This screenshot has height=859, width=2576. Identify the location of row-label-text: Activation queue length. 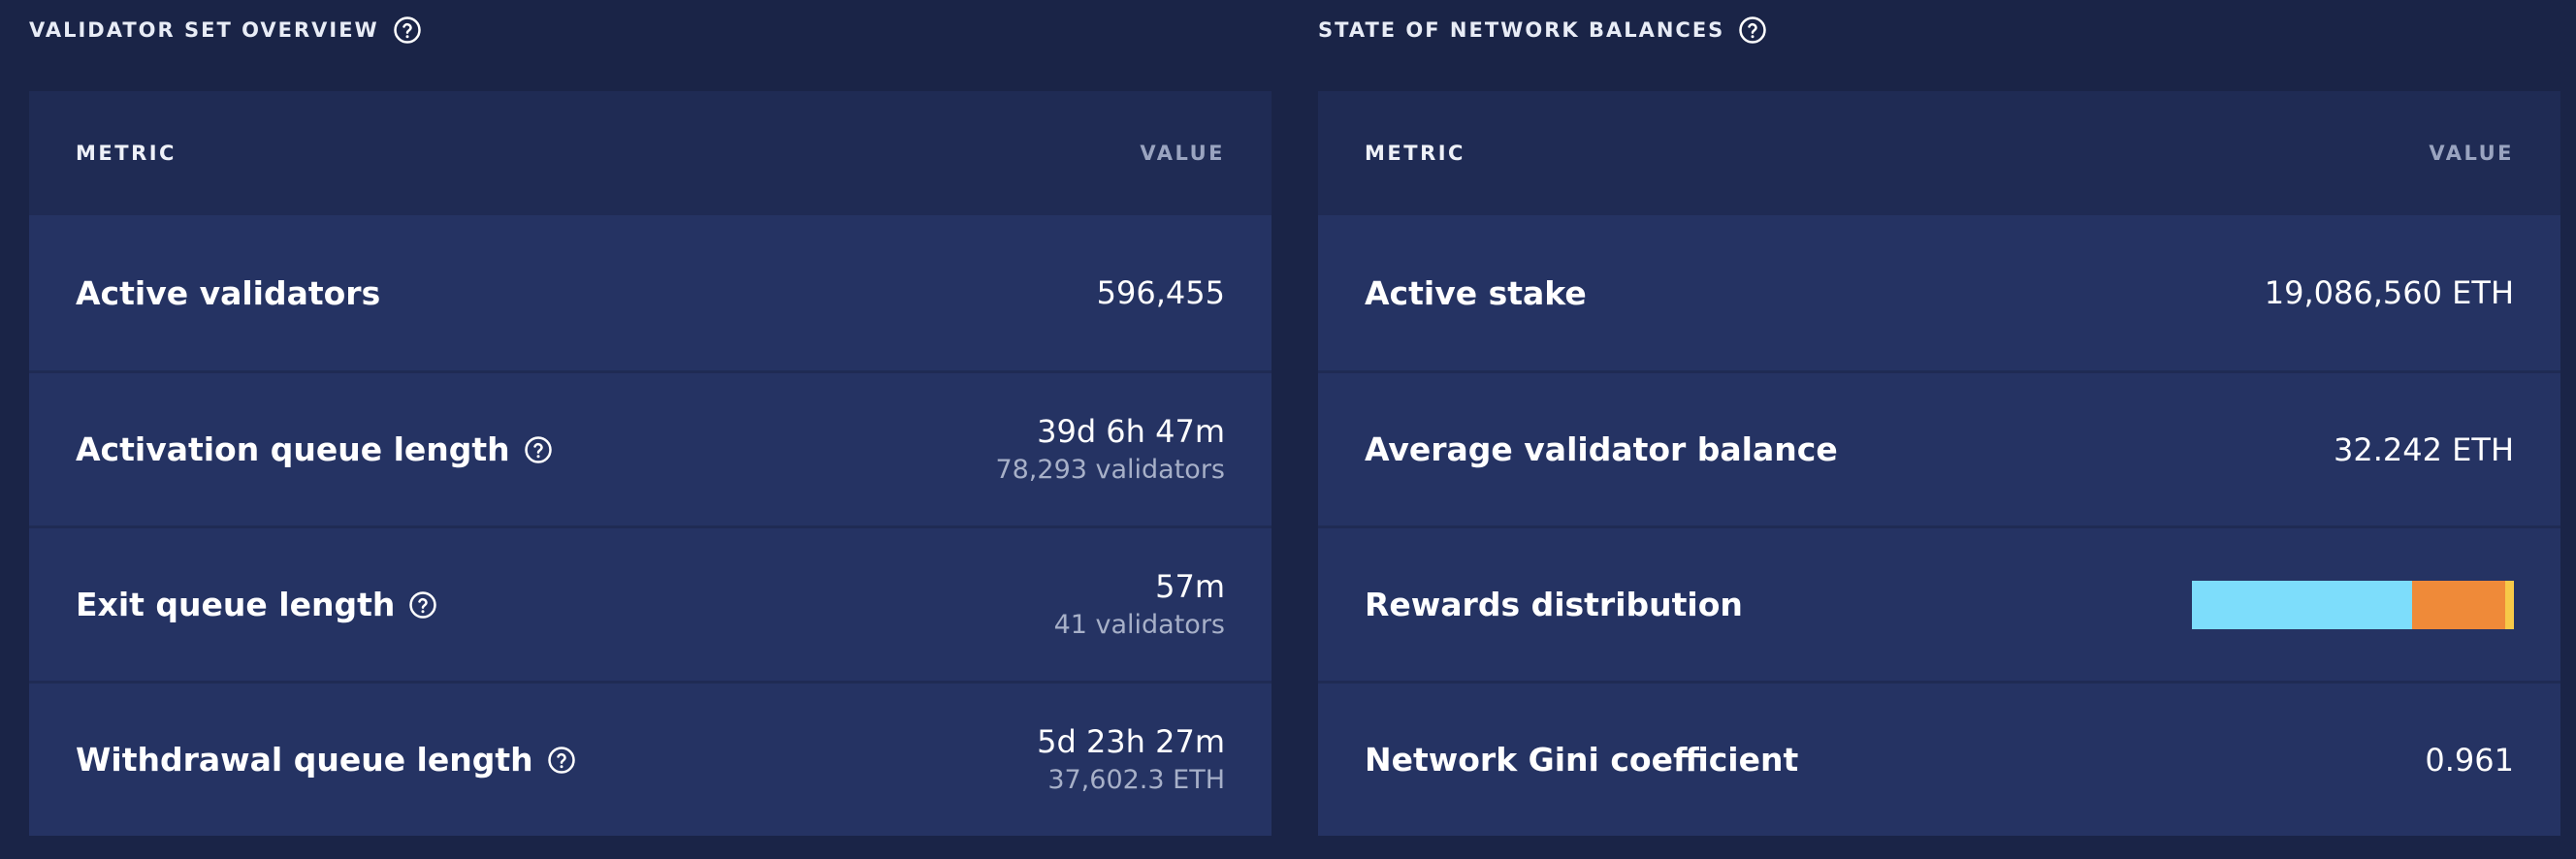
(293, 449).